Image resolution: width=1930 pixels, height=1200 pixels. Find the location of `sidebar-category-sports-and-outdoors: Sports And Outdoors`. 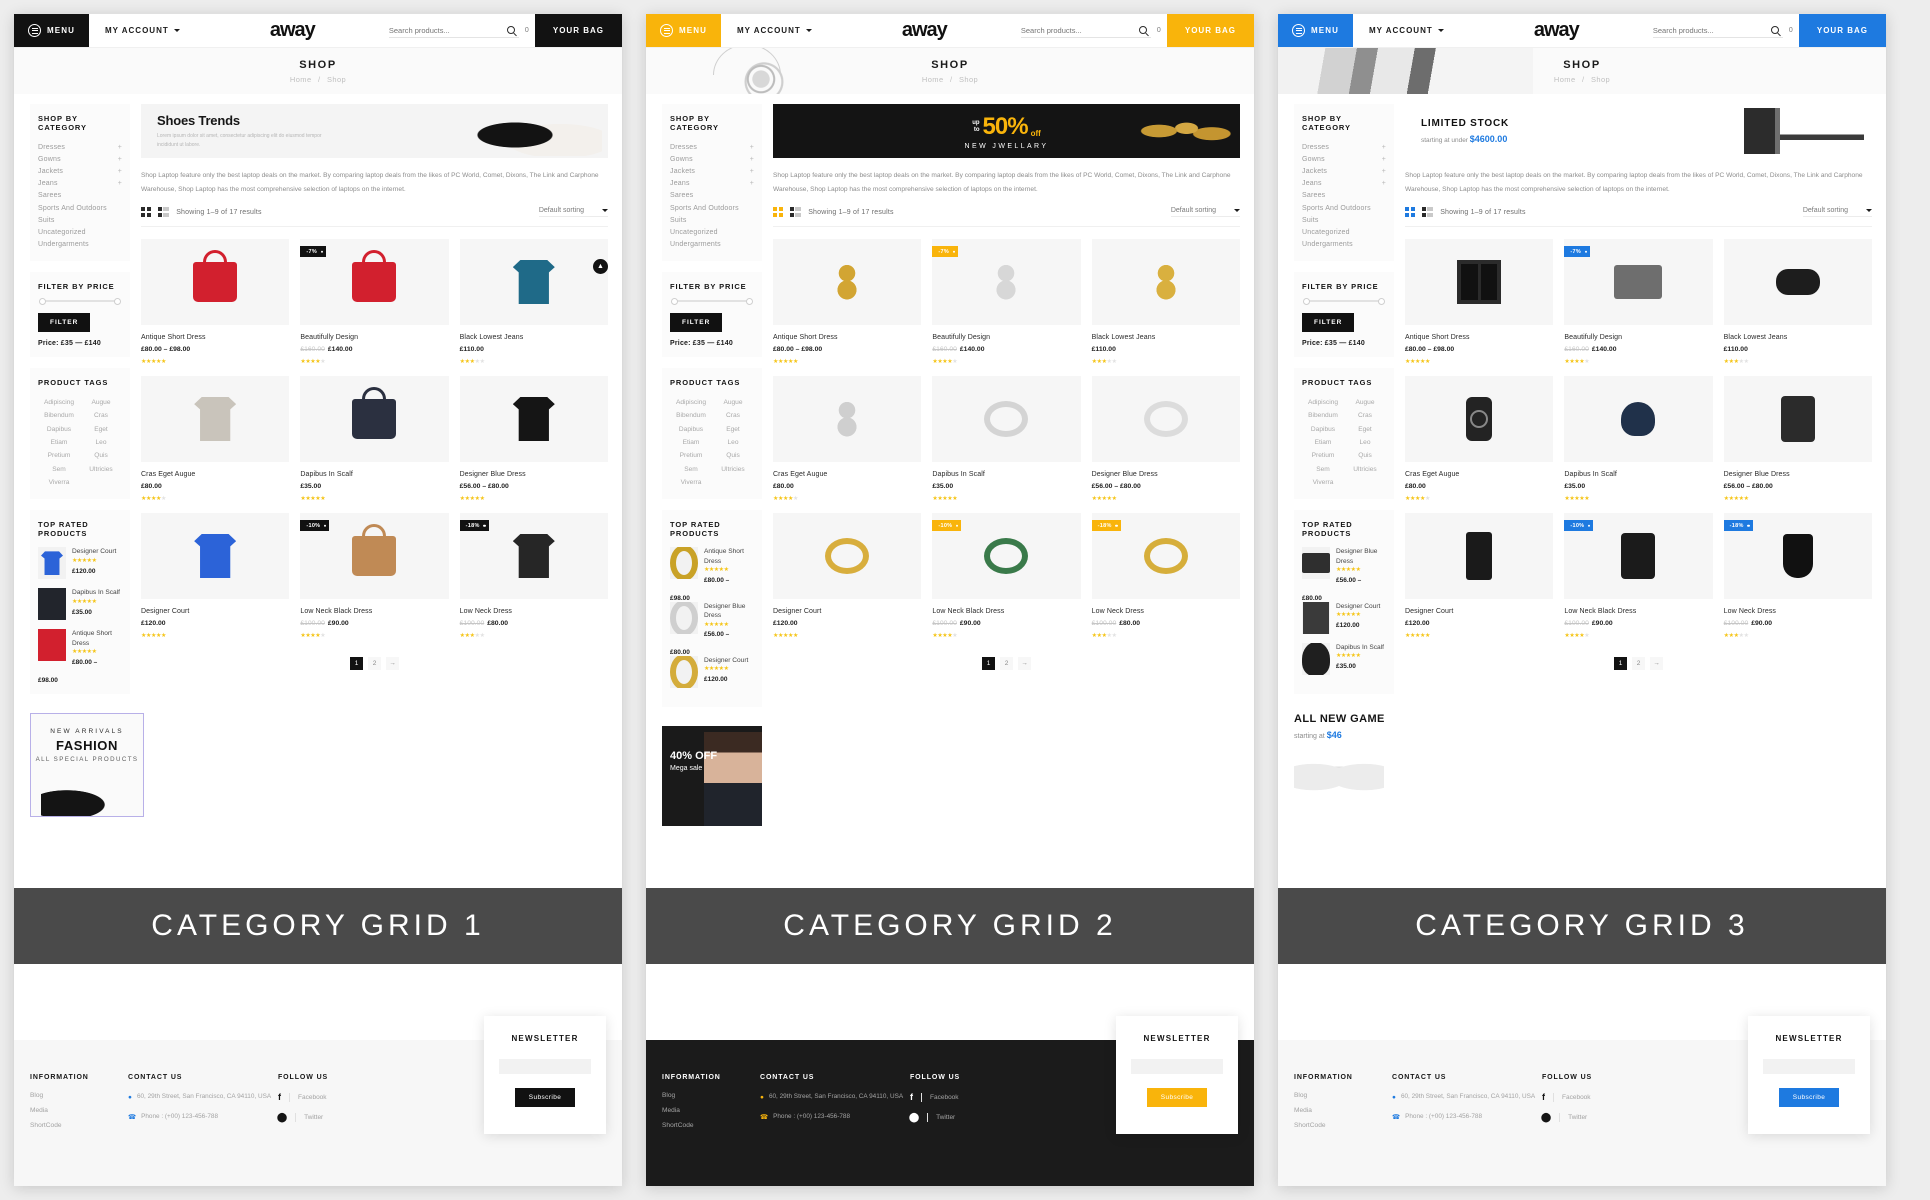

sidebar-category-sports-and-outdoors: Sports And Outdoors is located at coordinates (1344, 208).